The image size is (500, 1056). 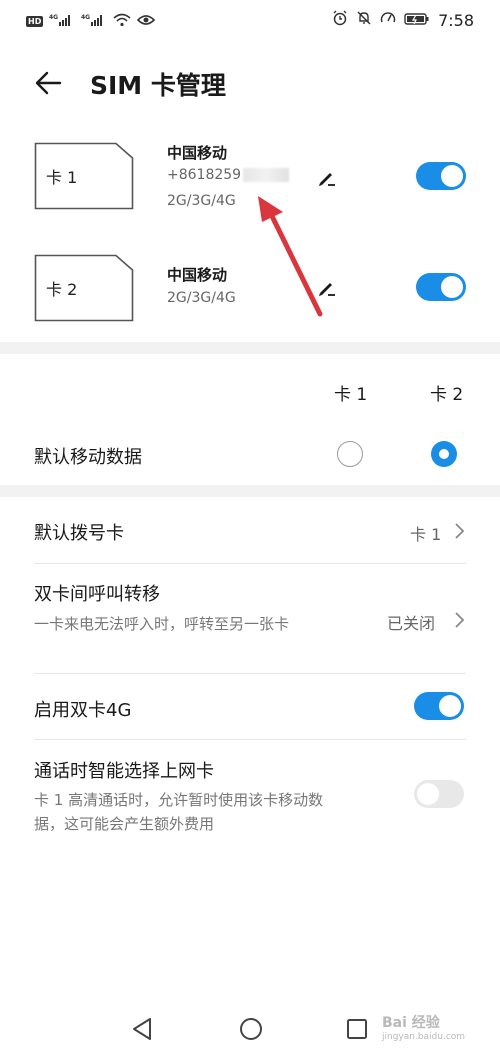 I want to click on default-dial-card-value: 卡 1, so click(x=426, y=534).